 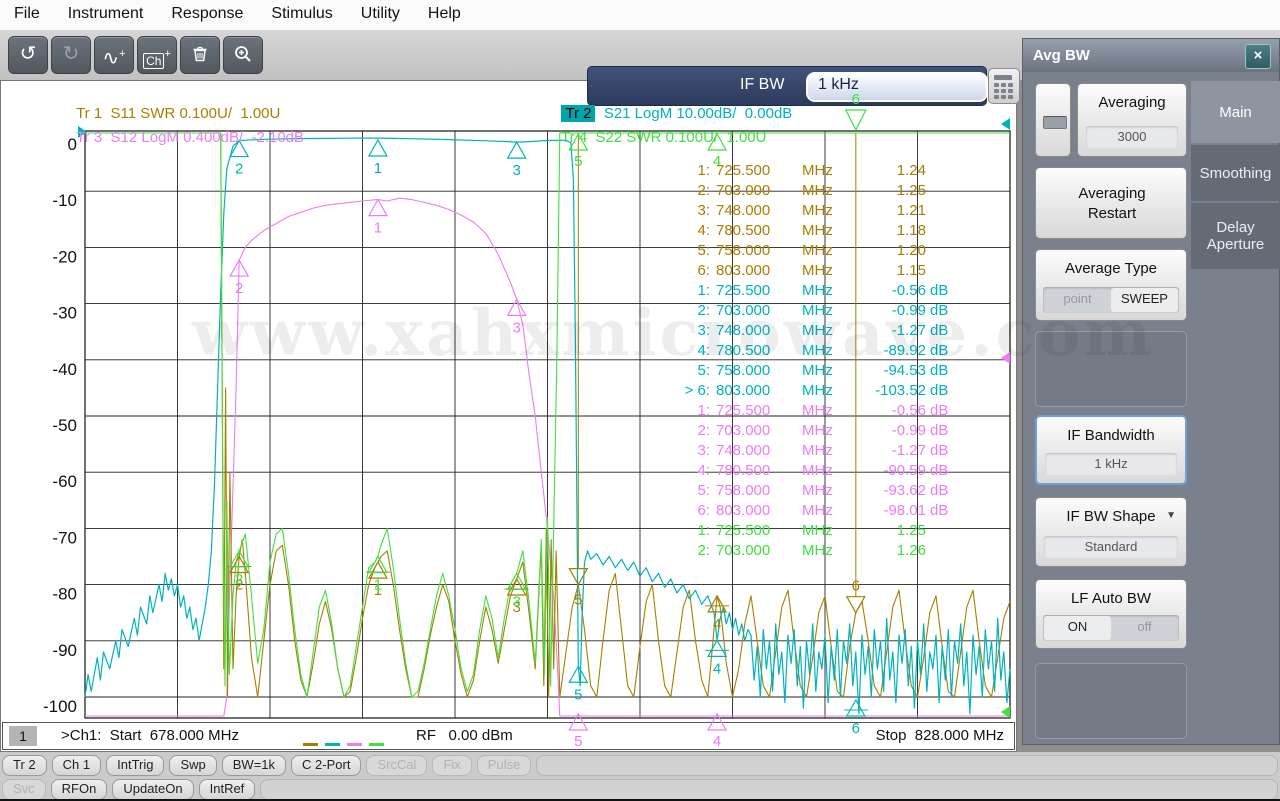 I want to click on panel-header: Avg BW ×, so click(x=1151, y=55).